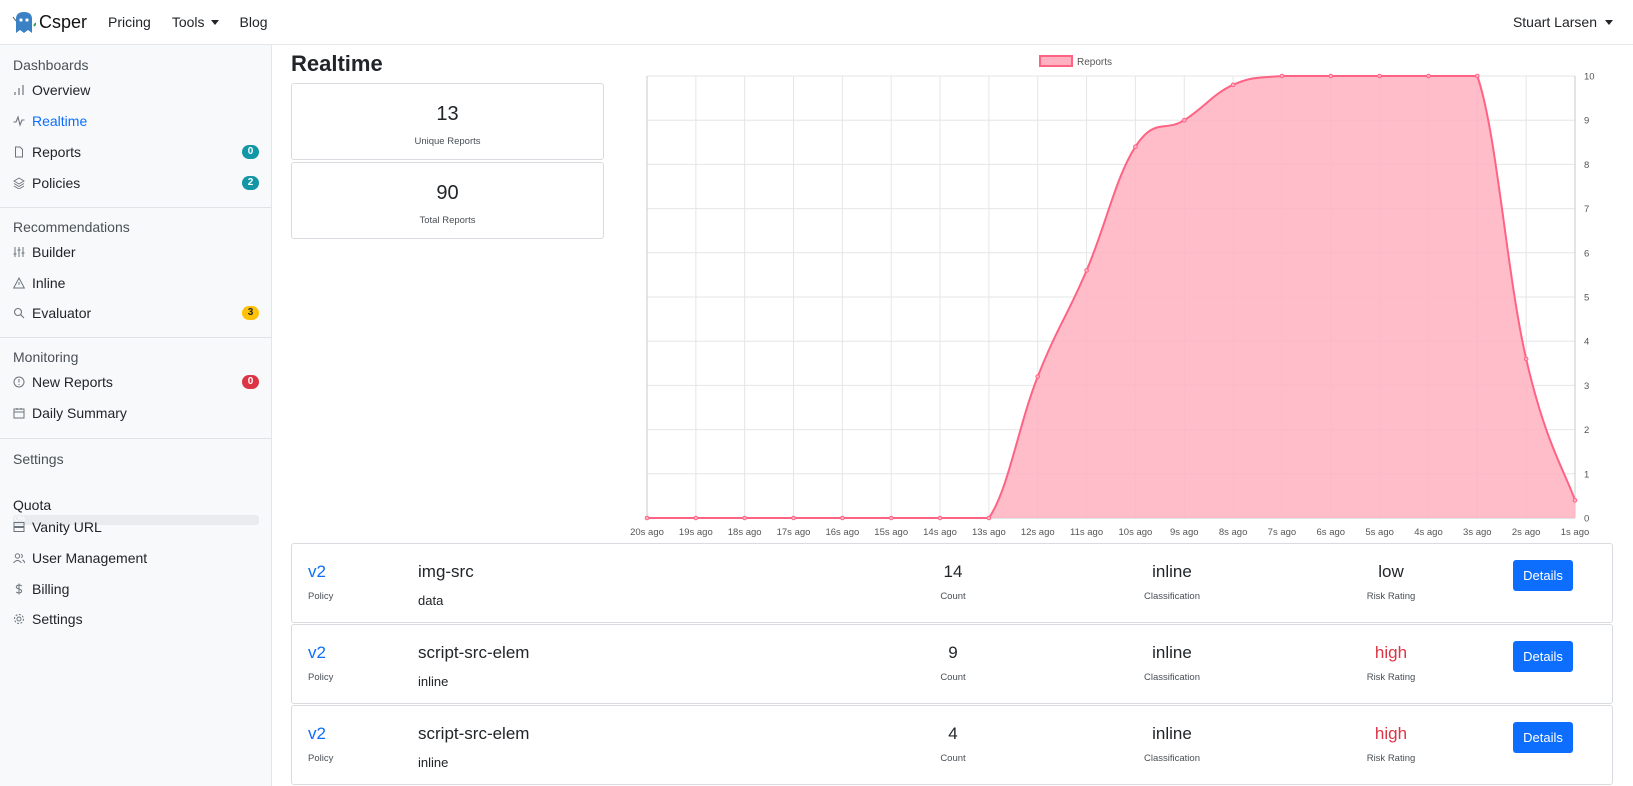  I want to click on chart-x-tick-label: 11s ago, so click(1086, 532).